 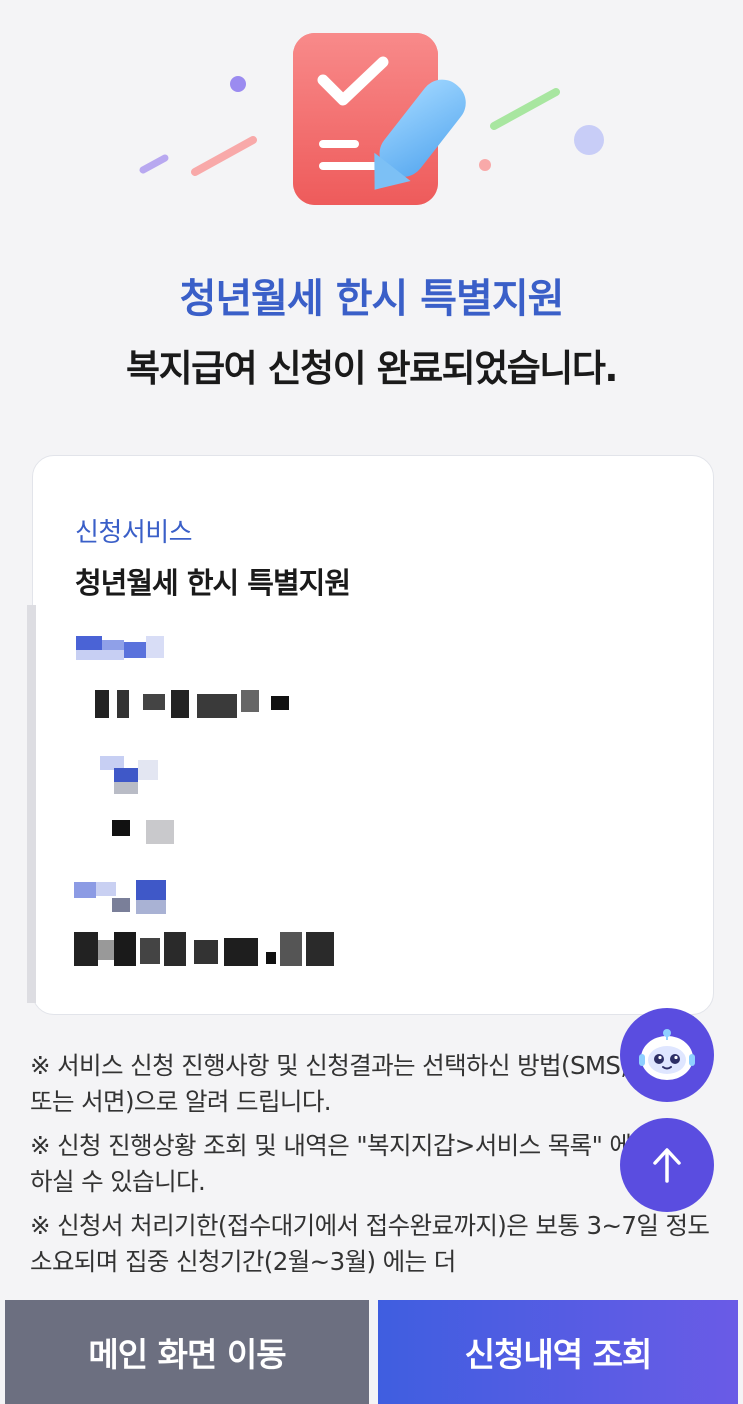 I want to click on card-side-bar, so click(x=31, y=804).